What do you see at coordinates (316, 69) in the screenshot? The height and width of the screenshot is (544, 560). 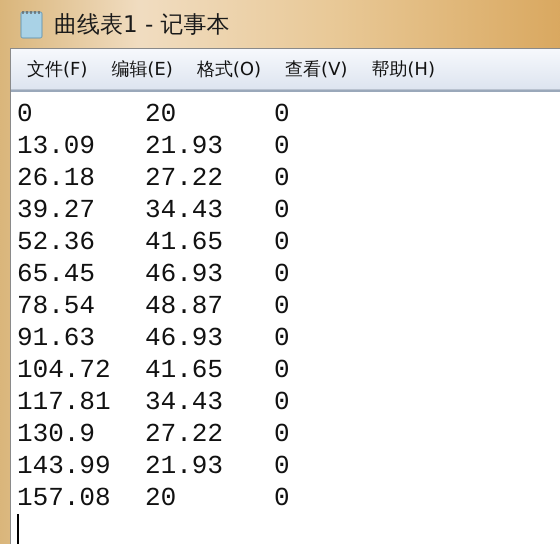 I see `menu-item: 查看(V)` at bounding box center [316, 69].